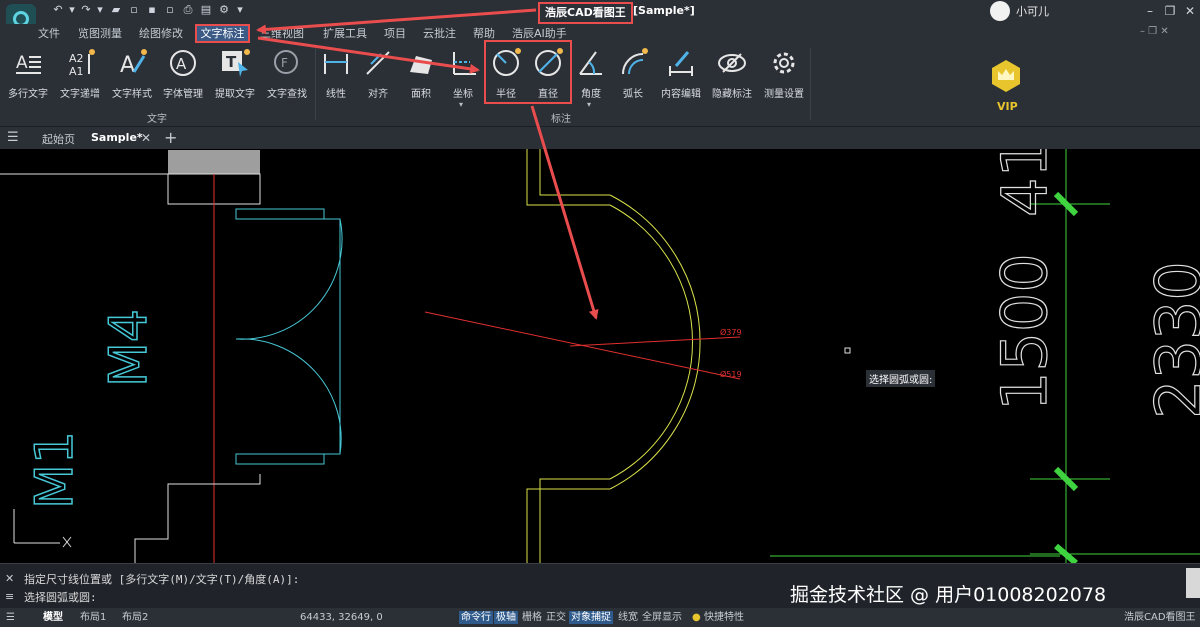 The height and width of the screenshot is (627, 1200). I want to click on command-grip-icon: ≡, so click(9, 596).